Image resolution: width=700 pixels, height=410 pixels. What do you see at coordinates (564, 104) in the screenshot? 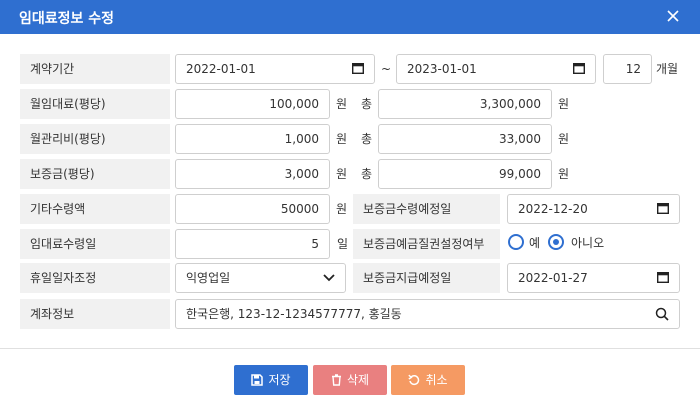
I see `rent-total-unit: 원` at bounding box center [564, 104].